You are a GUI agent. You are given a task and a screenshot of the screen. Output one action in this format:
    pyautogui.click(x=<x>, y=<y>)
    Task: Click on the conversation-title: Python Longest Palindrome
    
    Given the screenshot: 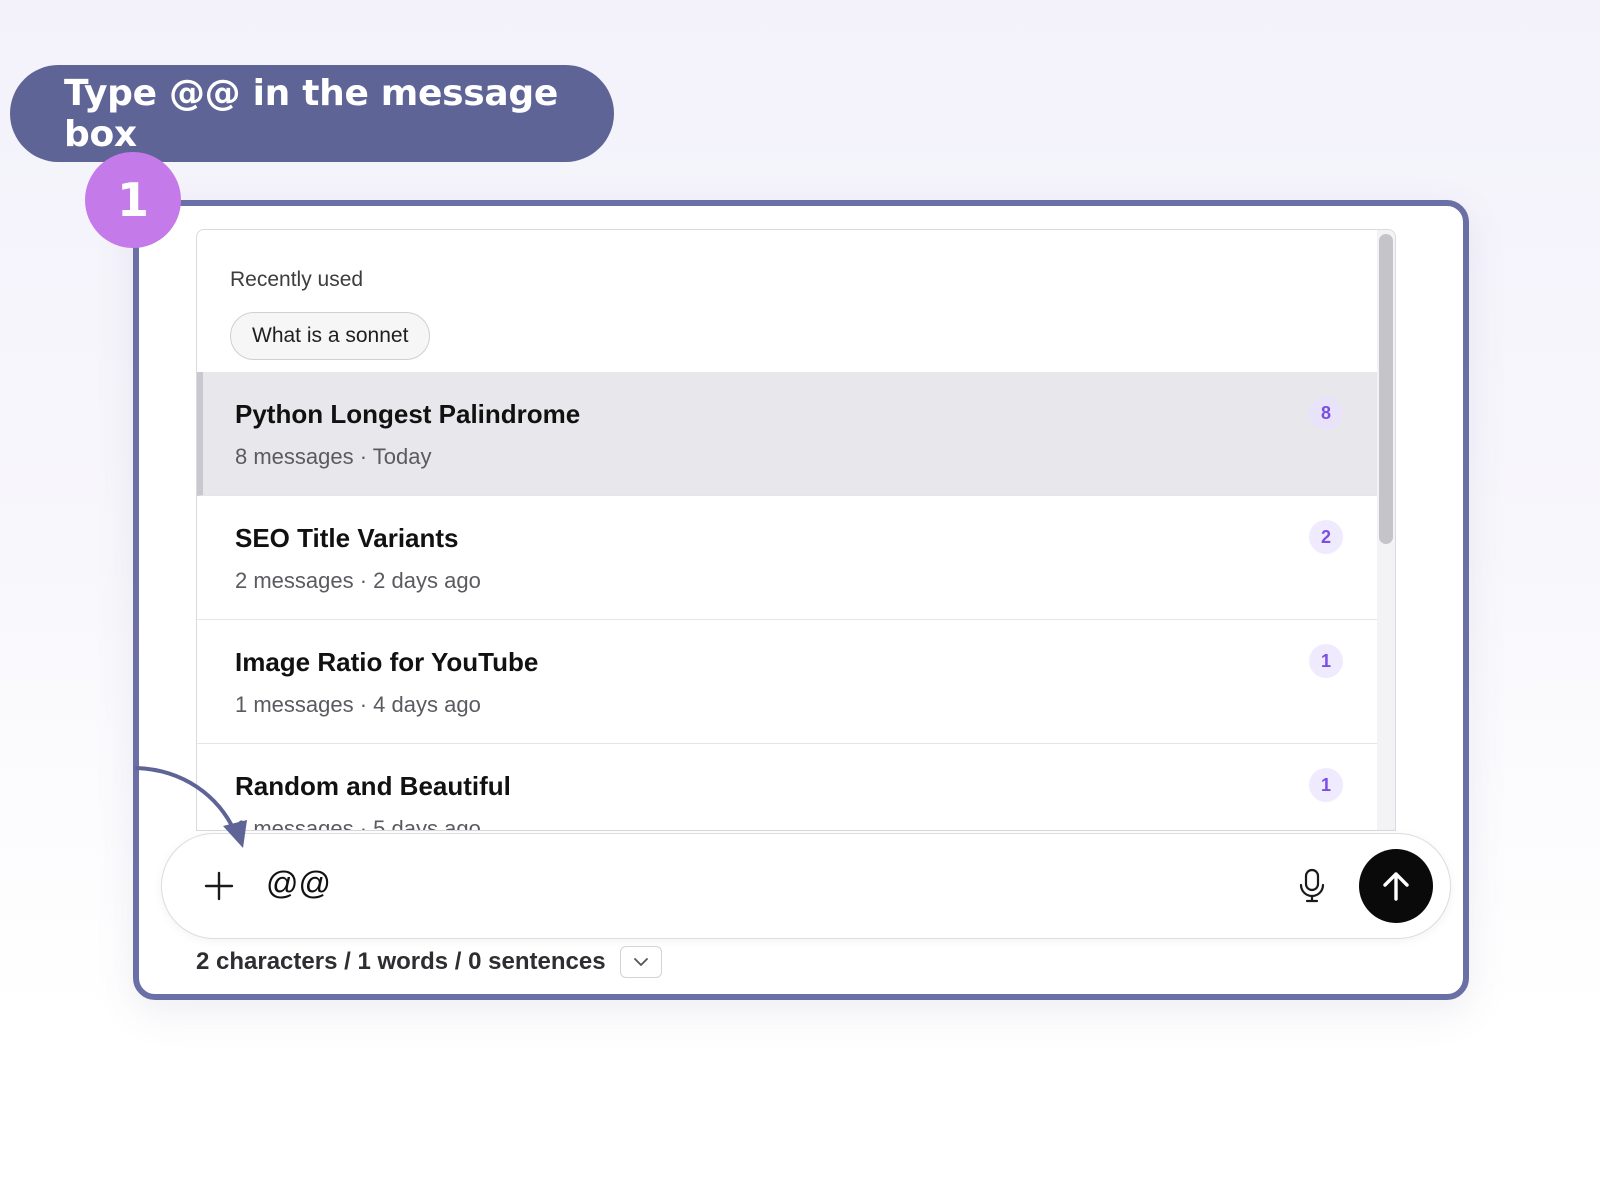 What is the action you would take?
    pyautogui.click(x=408, y=414)
    